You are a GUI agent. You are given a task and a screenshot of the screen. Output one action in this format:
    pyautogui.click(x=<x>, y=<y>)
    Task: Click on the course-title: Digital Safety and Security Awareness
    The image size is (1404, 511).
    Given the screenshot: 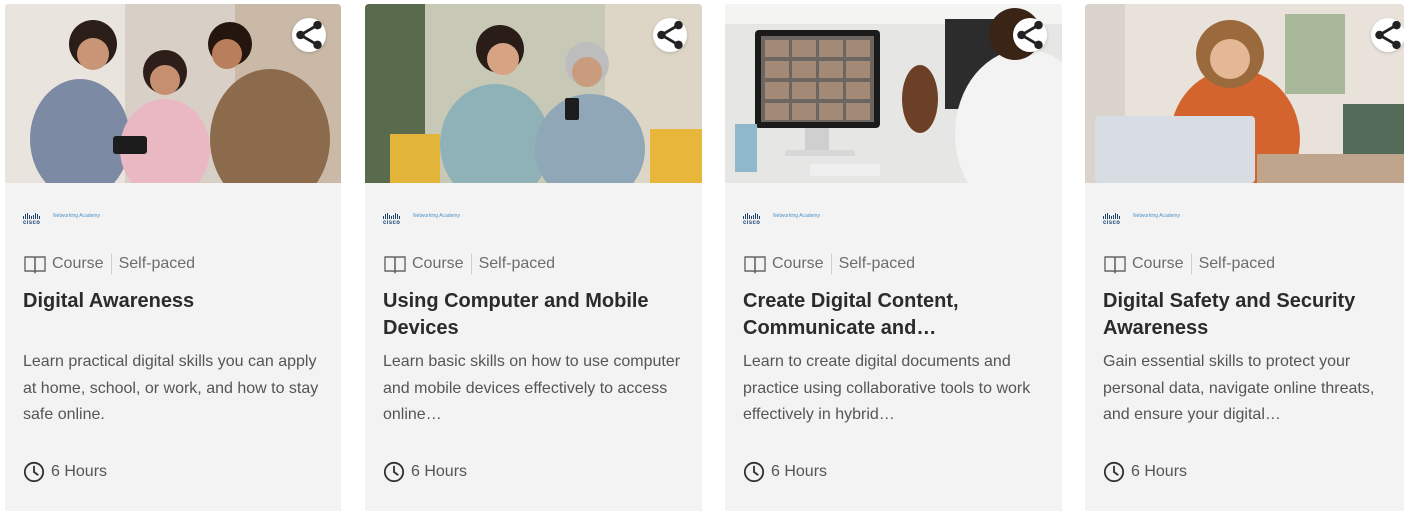 What is the action you would take?
    pyautogui.click(x=1247, y=315)
    